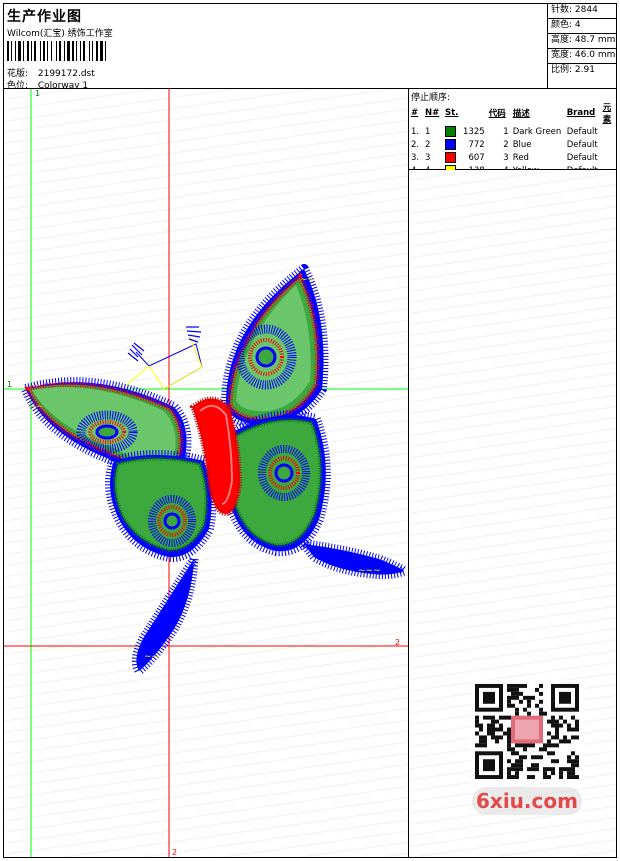 The width and height of the screenshot is (620, 861). What do you see at coordinates (161, 564) in the screenshot?
I see `lower-left-wing: ~~` at bounding box center [161, 564].